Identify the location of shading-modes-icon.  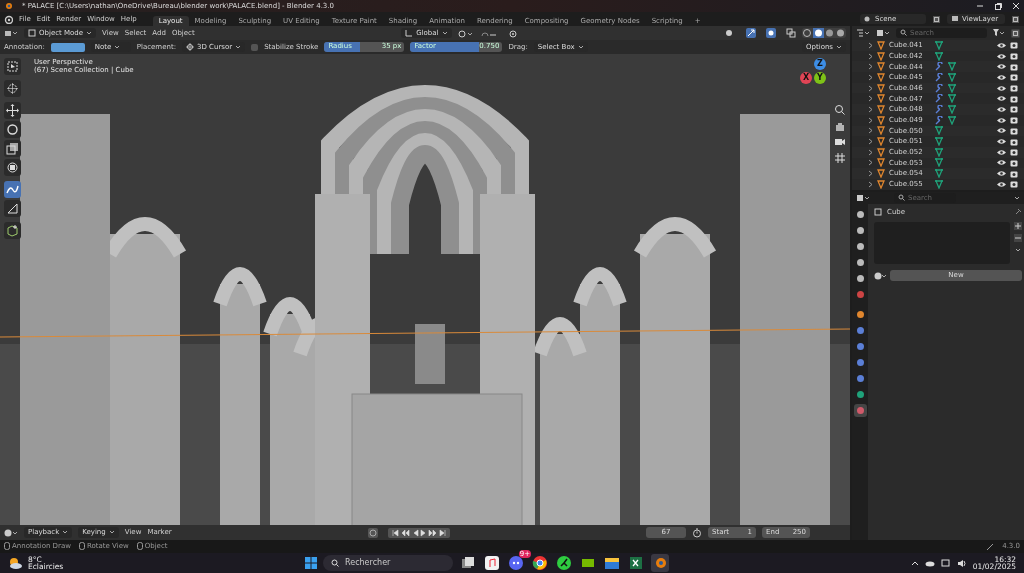
(824, 33).